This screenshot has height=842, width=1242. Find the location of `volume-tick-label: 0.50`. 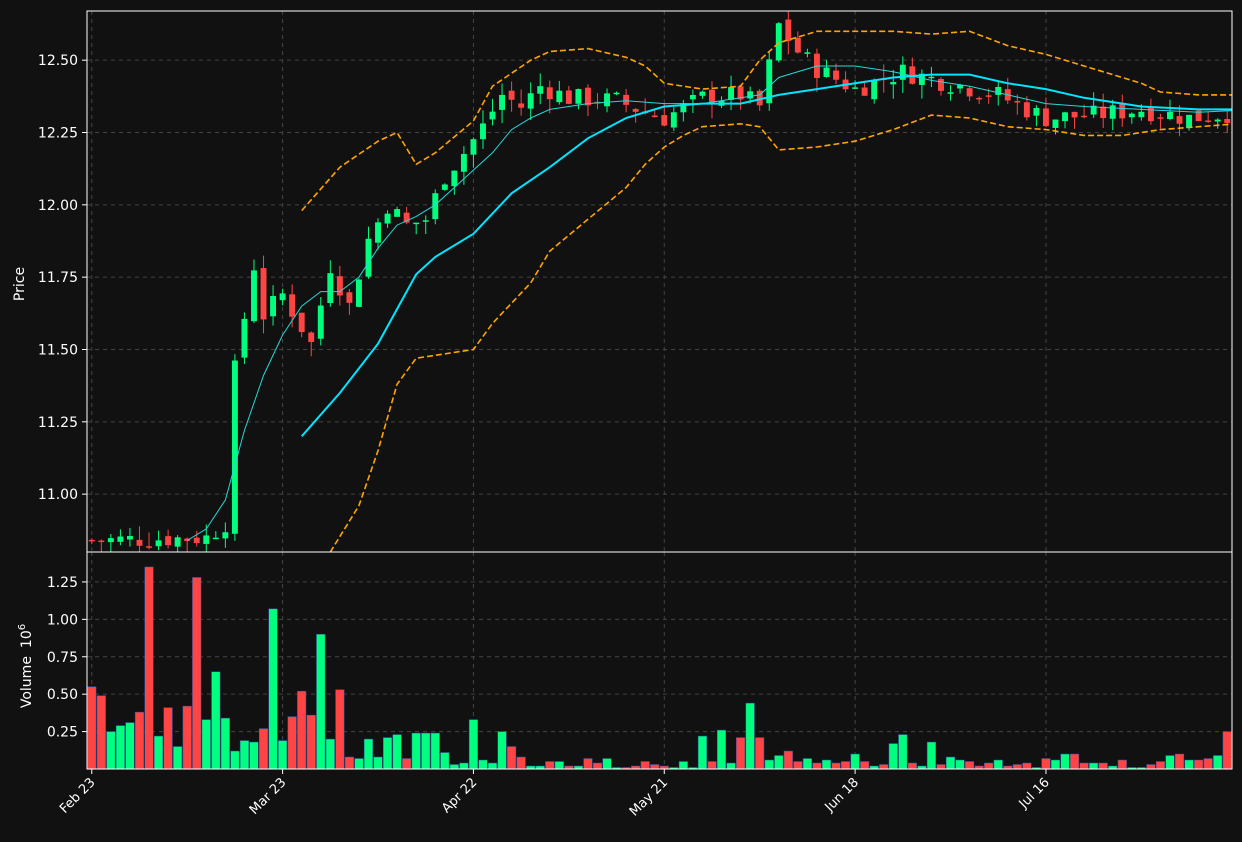

volume-tick-label: 0.50 is located at coordinates (62, 695).